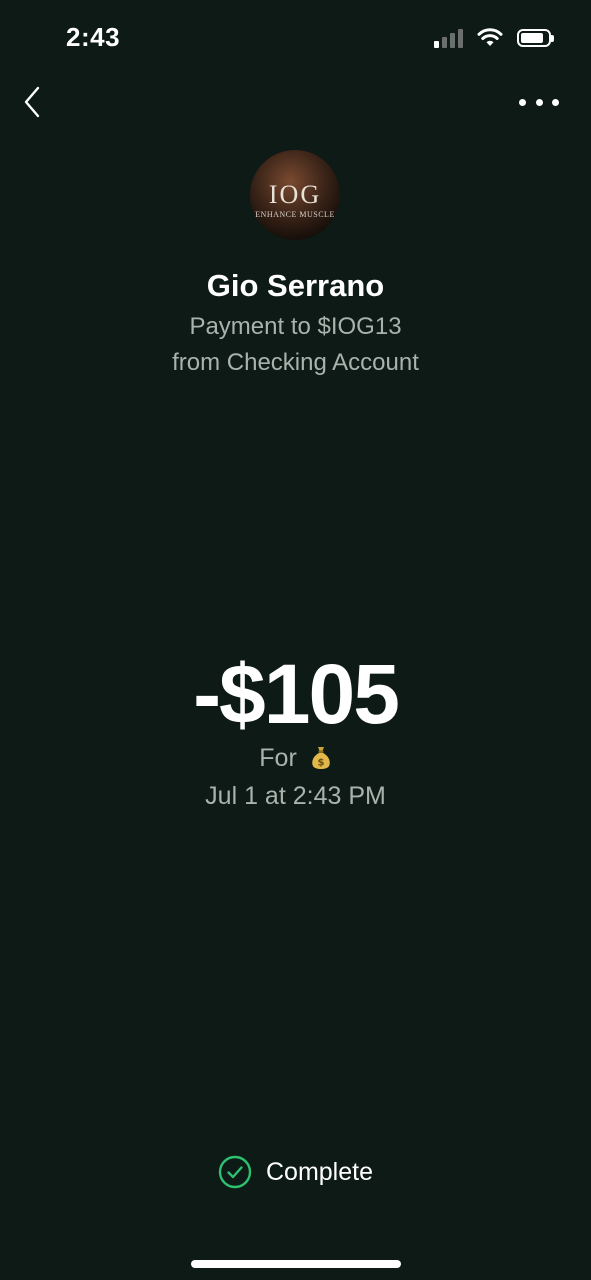 The image size is (591, 1280). Describe the element at coordinates (93, 37) in the screenshot. I see `status-time: 2:43` at that location.